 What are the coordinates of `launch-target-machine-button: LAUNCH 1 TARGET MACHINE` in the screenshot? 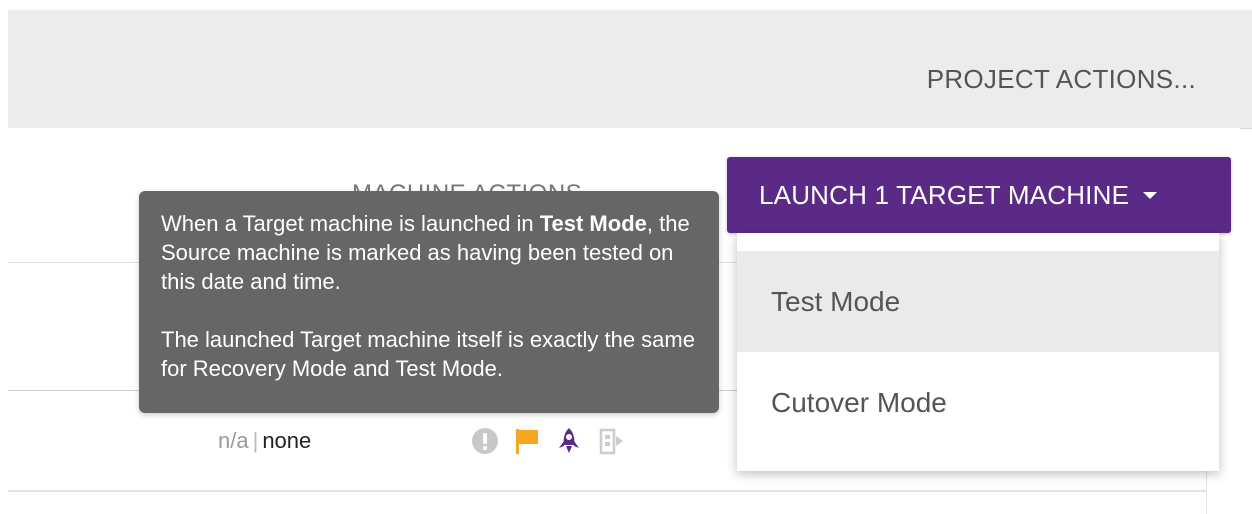 It's located at (979, 195).